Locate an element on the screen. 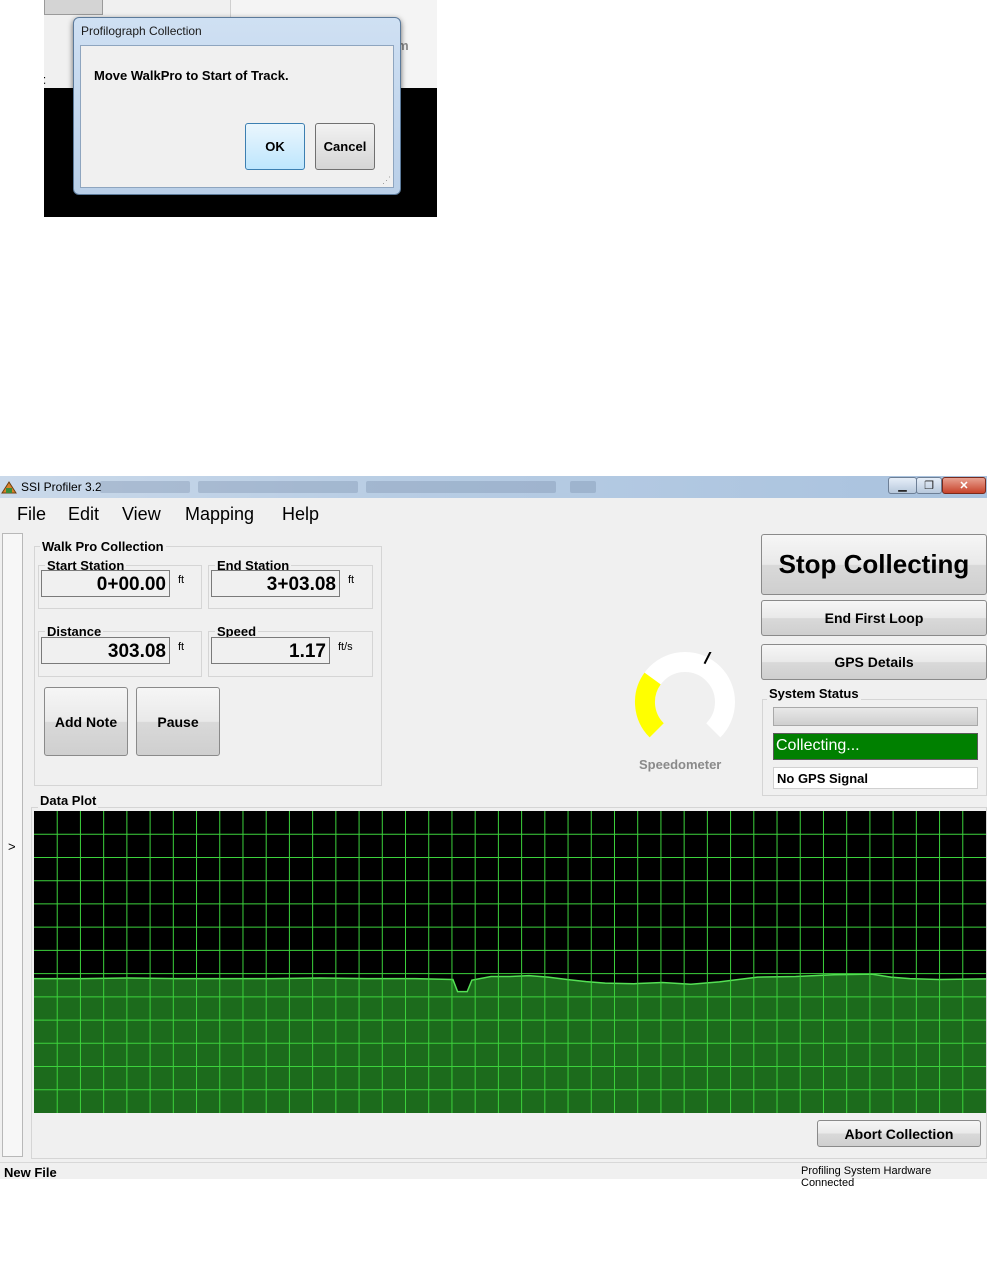 The image size is (987, 1264). pause-button: Pause is located at coordinates (178, 721).